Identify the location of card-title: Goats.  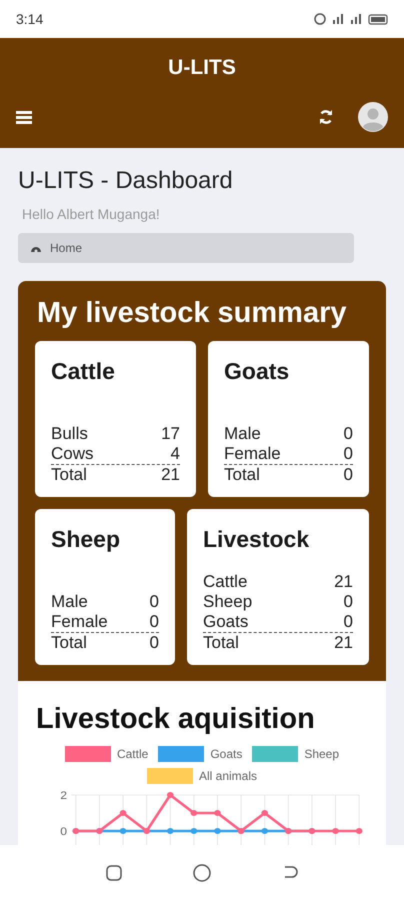
(257, 371).